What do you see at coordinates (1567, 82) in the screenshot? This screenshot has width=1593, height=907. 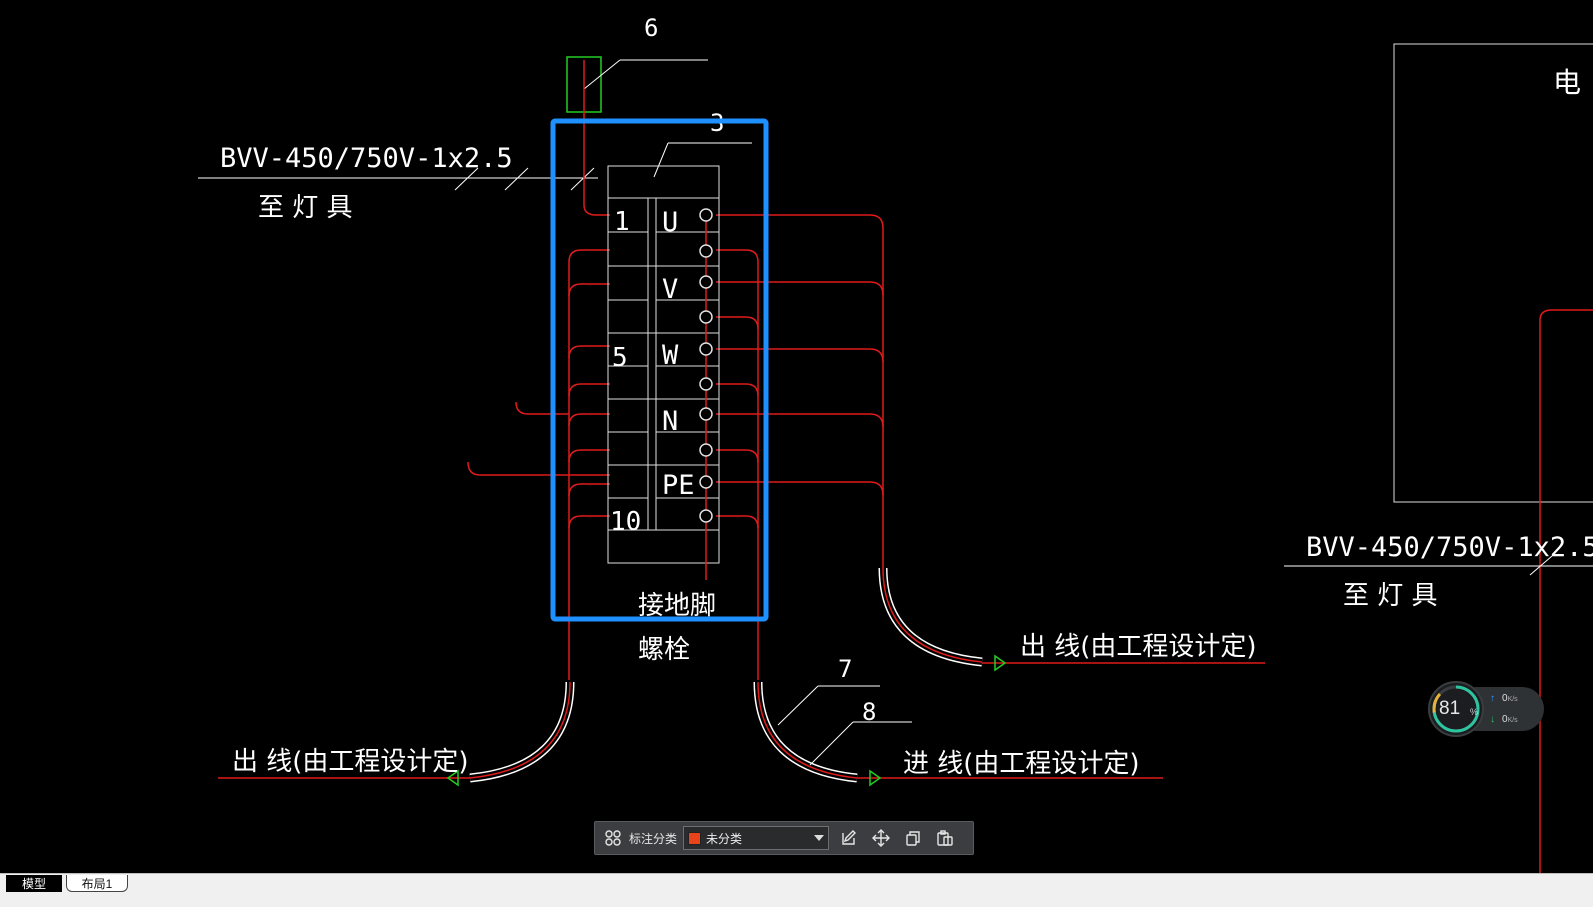 I see `partial-label-right: 电` at bounding box center [1567, 82].